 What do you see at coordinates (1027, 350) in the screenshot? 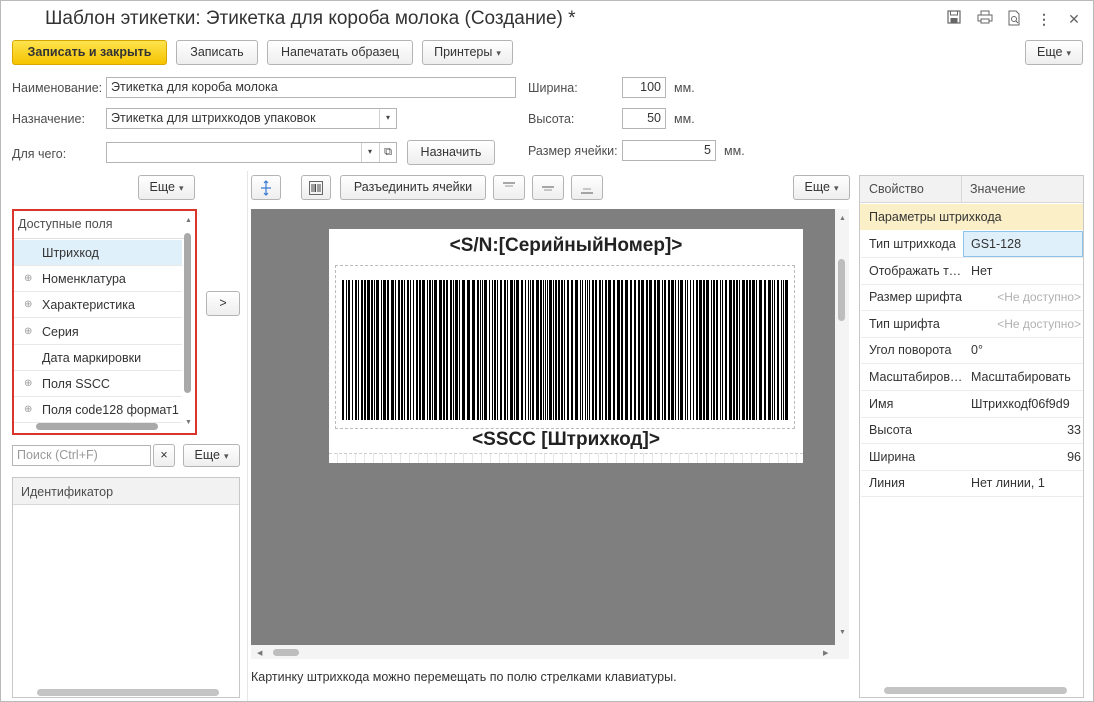
I see `property-value: 0°` at bounding box center [1027, 350].